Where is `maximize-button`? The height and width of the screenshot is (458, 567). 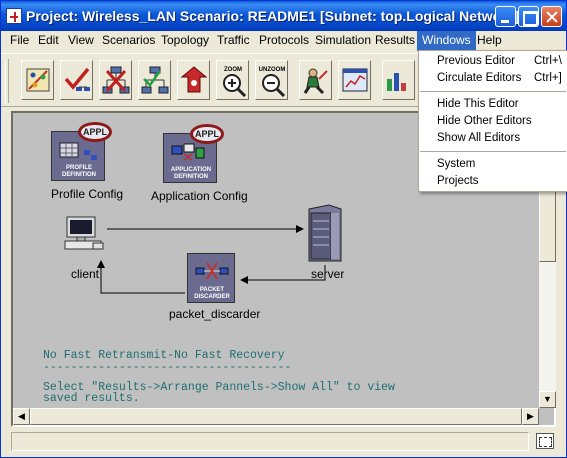
maximize-button is located at coordinates (528, 16).